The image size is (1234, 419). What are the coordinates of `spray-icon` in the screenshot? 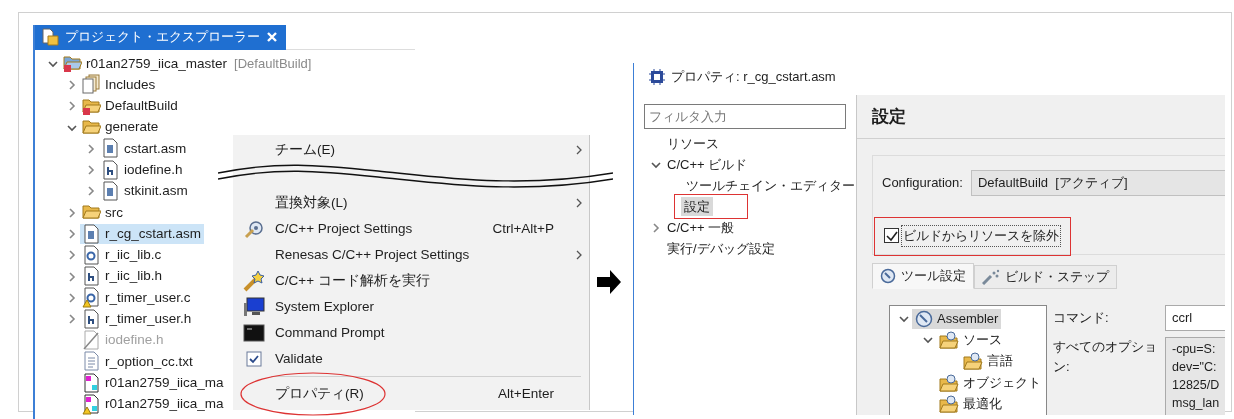 It's located at (991, 277).